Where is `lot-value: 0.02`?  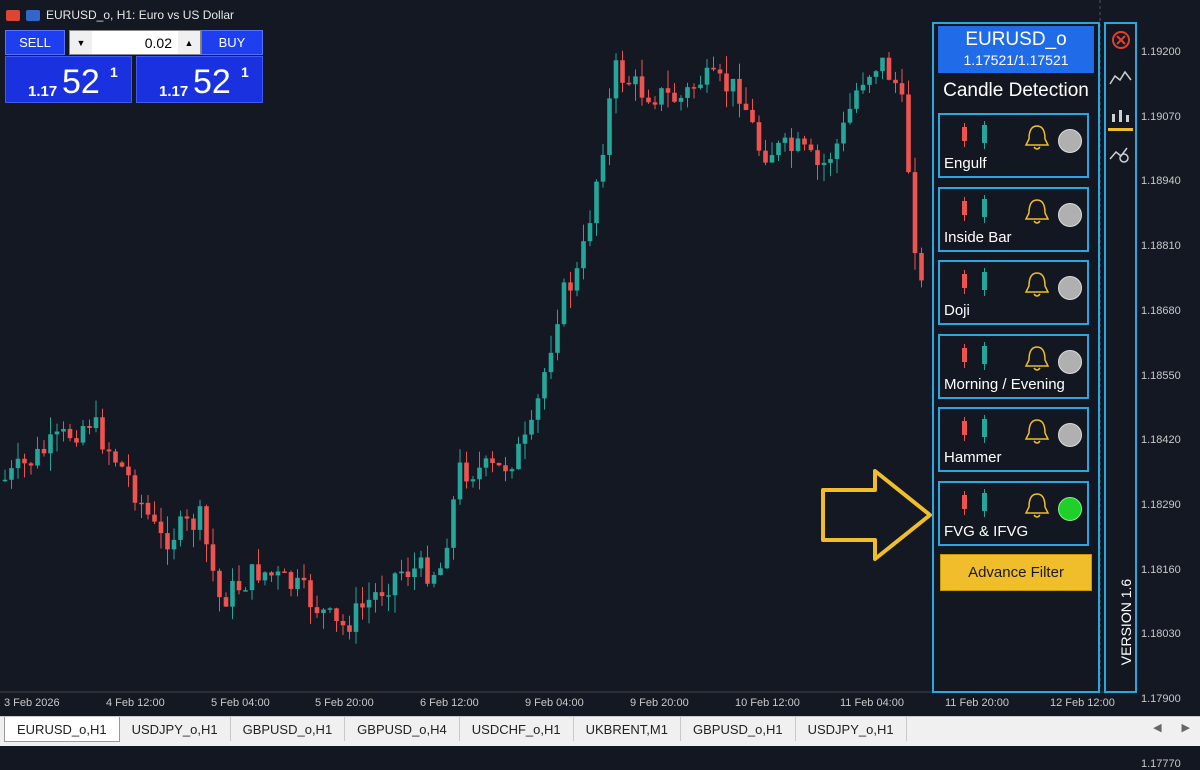 lot-value: 0.02 is located at coordinates (135, 43).